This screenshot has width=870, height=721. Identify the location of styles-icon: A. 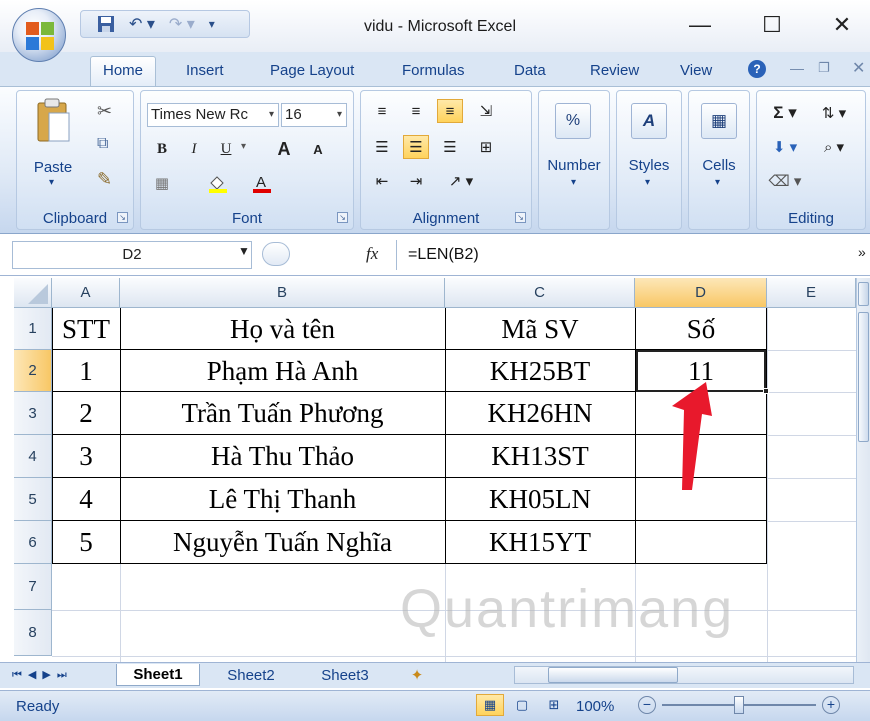
(649, 121).